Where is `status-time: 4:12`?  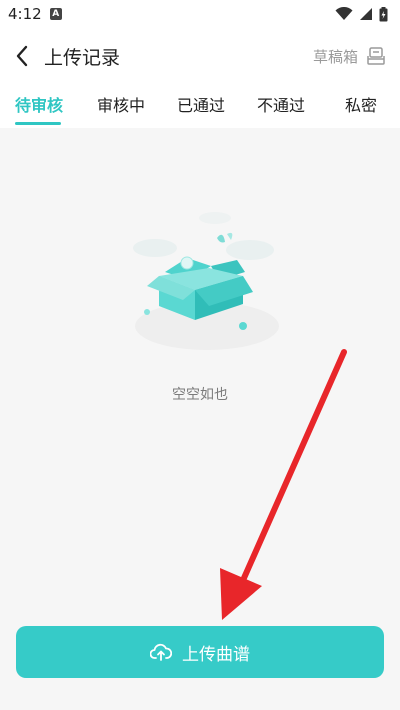 status-time: 4:12 is located at coordinates (25, 14).